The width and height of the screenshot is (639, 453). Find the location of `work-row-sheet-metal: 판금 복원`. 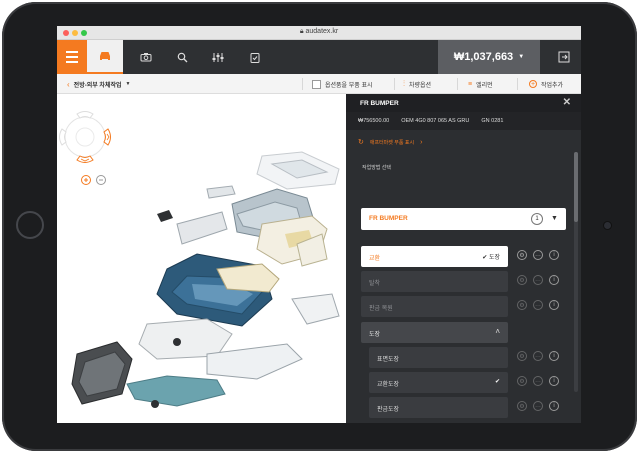

work-row-sheet-metal: 판금 복원 is located at coordinates (434, 306).